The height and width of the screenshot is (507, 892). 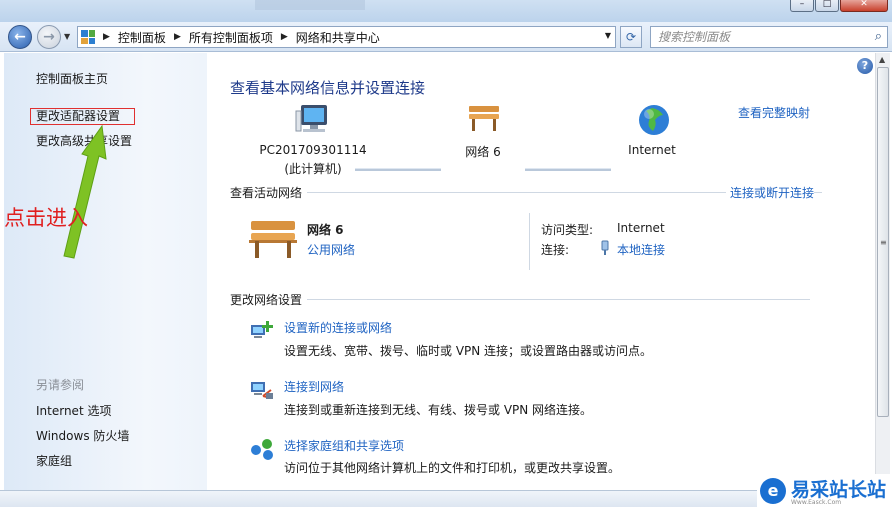 What do you see at coordinates (54, 460) in the screenshot?
I see `sidebar-item-homegroup: 家庭组` at bounding box center [54, 460].